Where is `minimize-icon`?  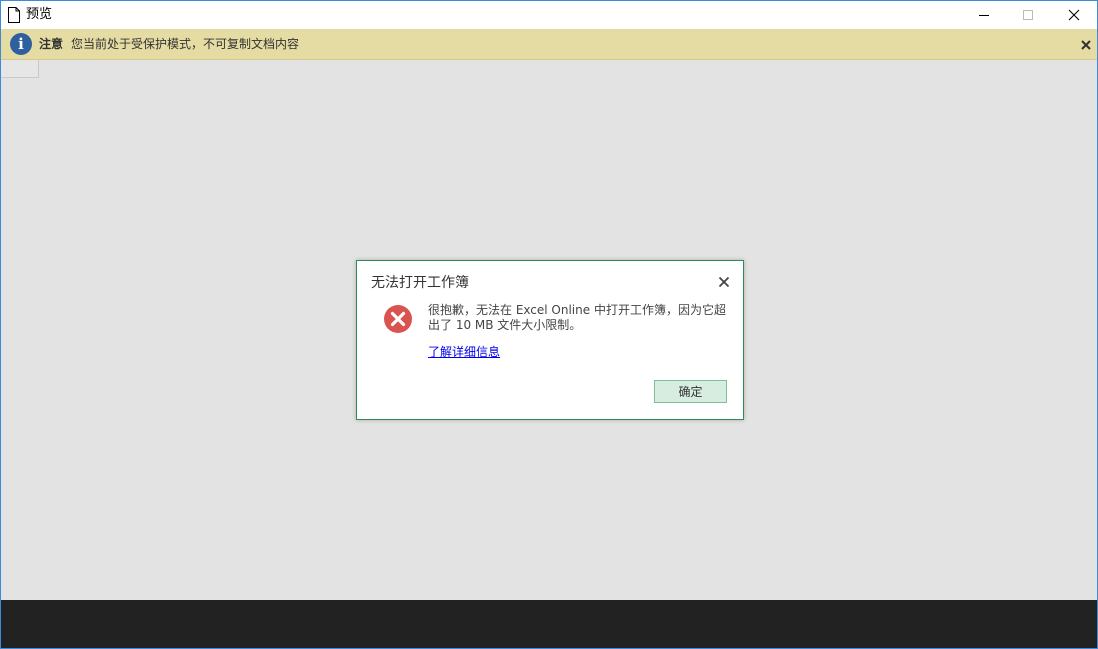
minimize-icon is located at coordinates (984, 15).